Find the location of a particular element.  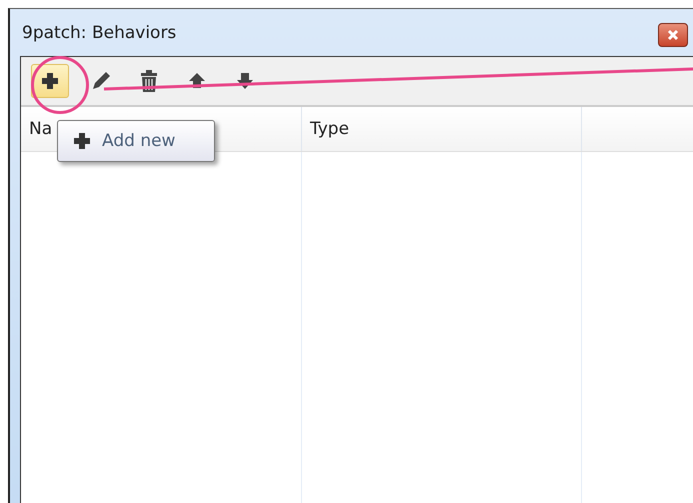

down-arrow-icon is located at coordinates (245, 81).